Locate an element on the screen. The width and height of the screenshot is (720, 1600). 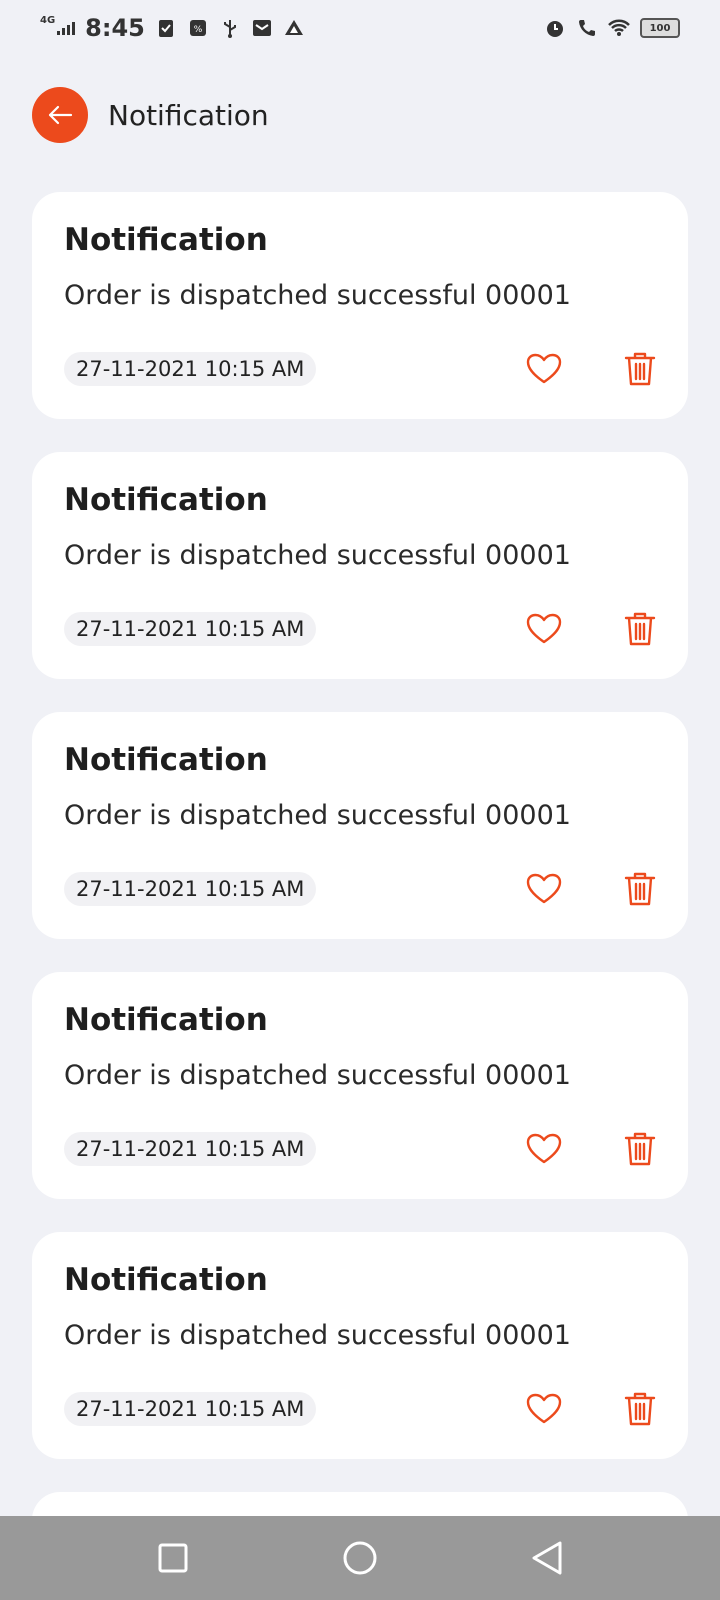
arrow-left-icon is located at coordinates (60, 115).